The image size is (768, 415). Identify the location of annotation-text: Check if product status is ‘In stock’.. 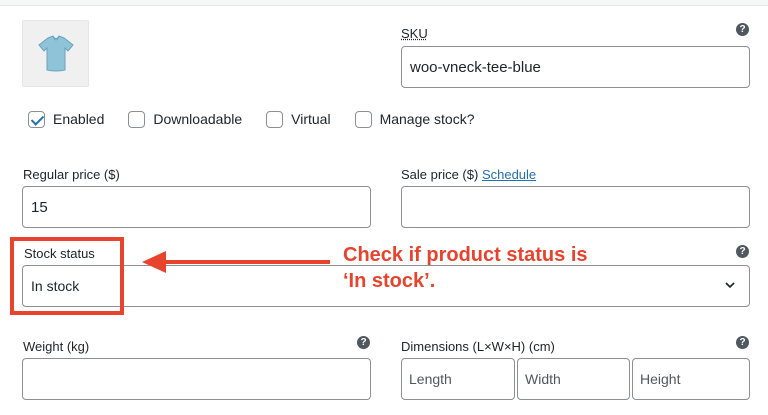
(465, 268).